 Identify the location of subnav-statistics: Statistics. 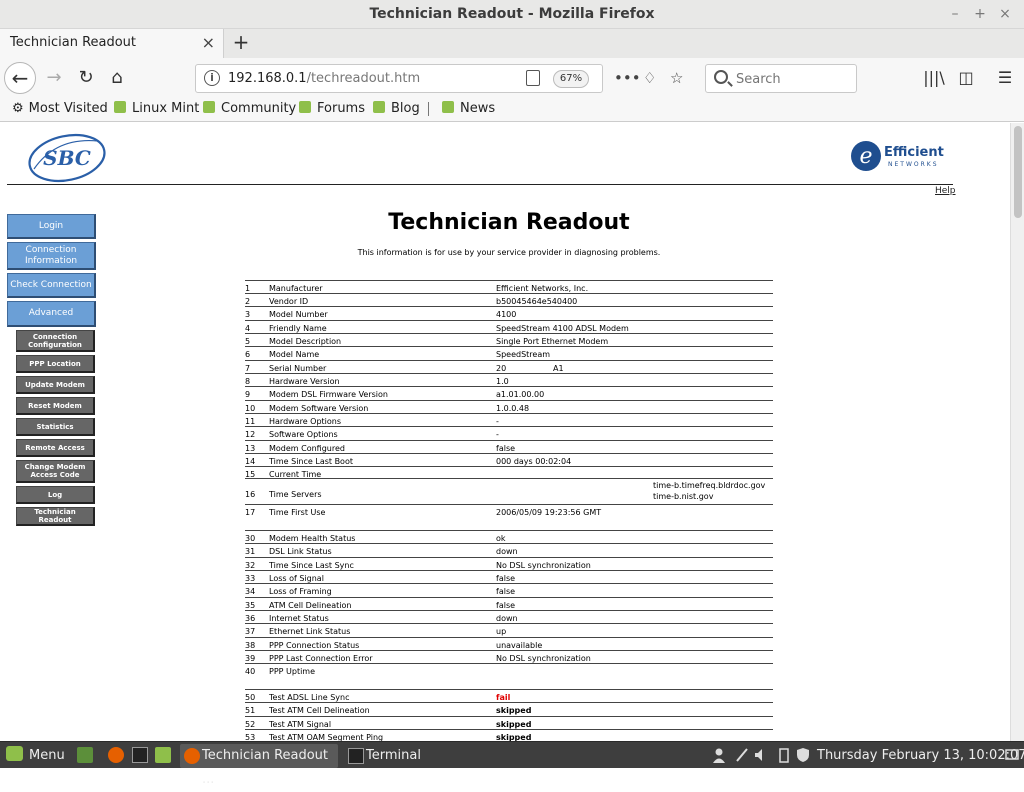
(55, 427).